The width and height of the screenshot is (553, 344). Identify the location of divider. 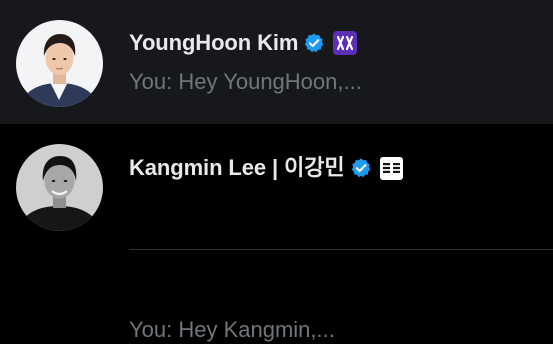
(341, 249).